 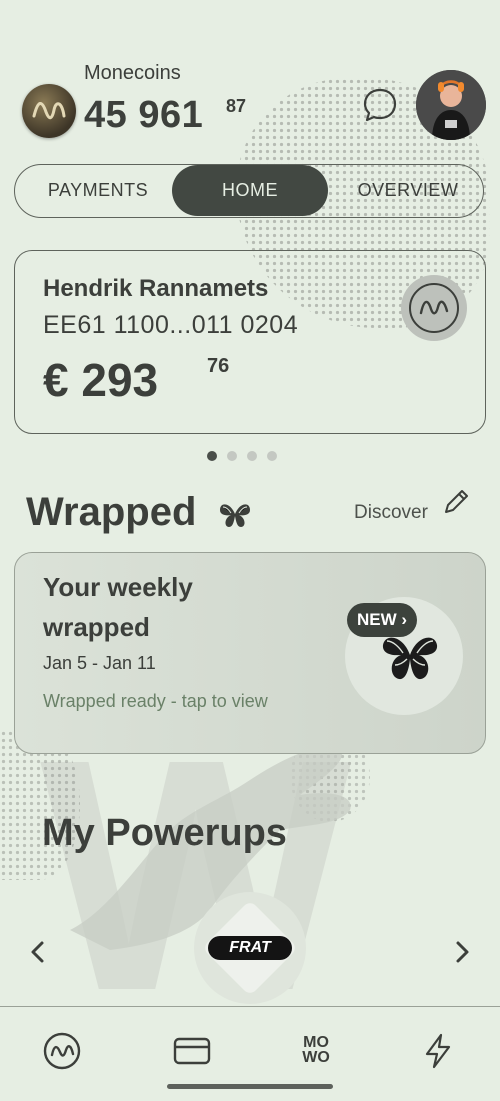 I want to click on wrapped-date-range: Jan 5 - Jan 11, so click(x=99, y=663).